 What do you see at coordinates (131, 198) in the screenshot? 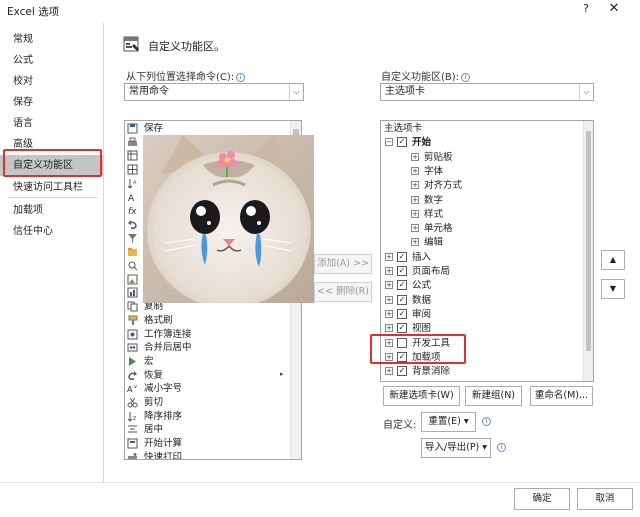
I see `svg-text: A` at bounding box center [131, 198].